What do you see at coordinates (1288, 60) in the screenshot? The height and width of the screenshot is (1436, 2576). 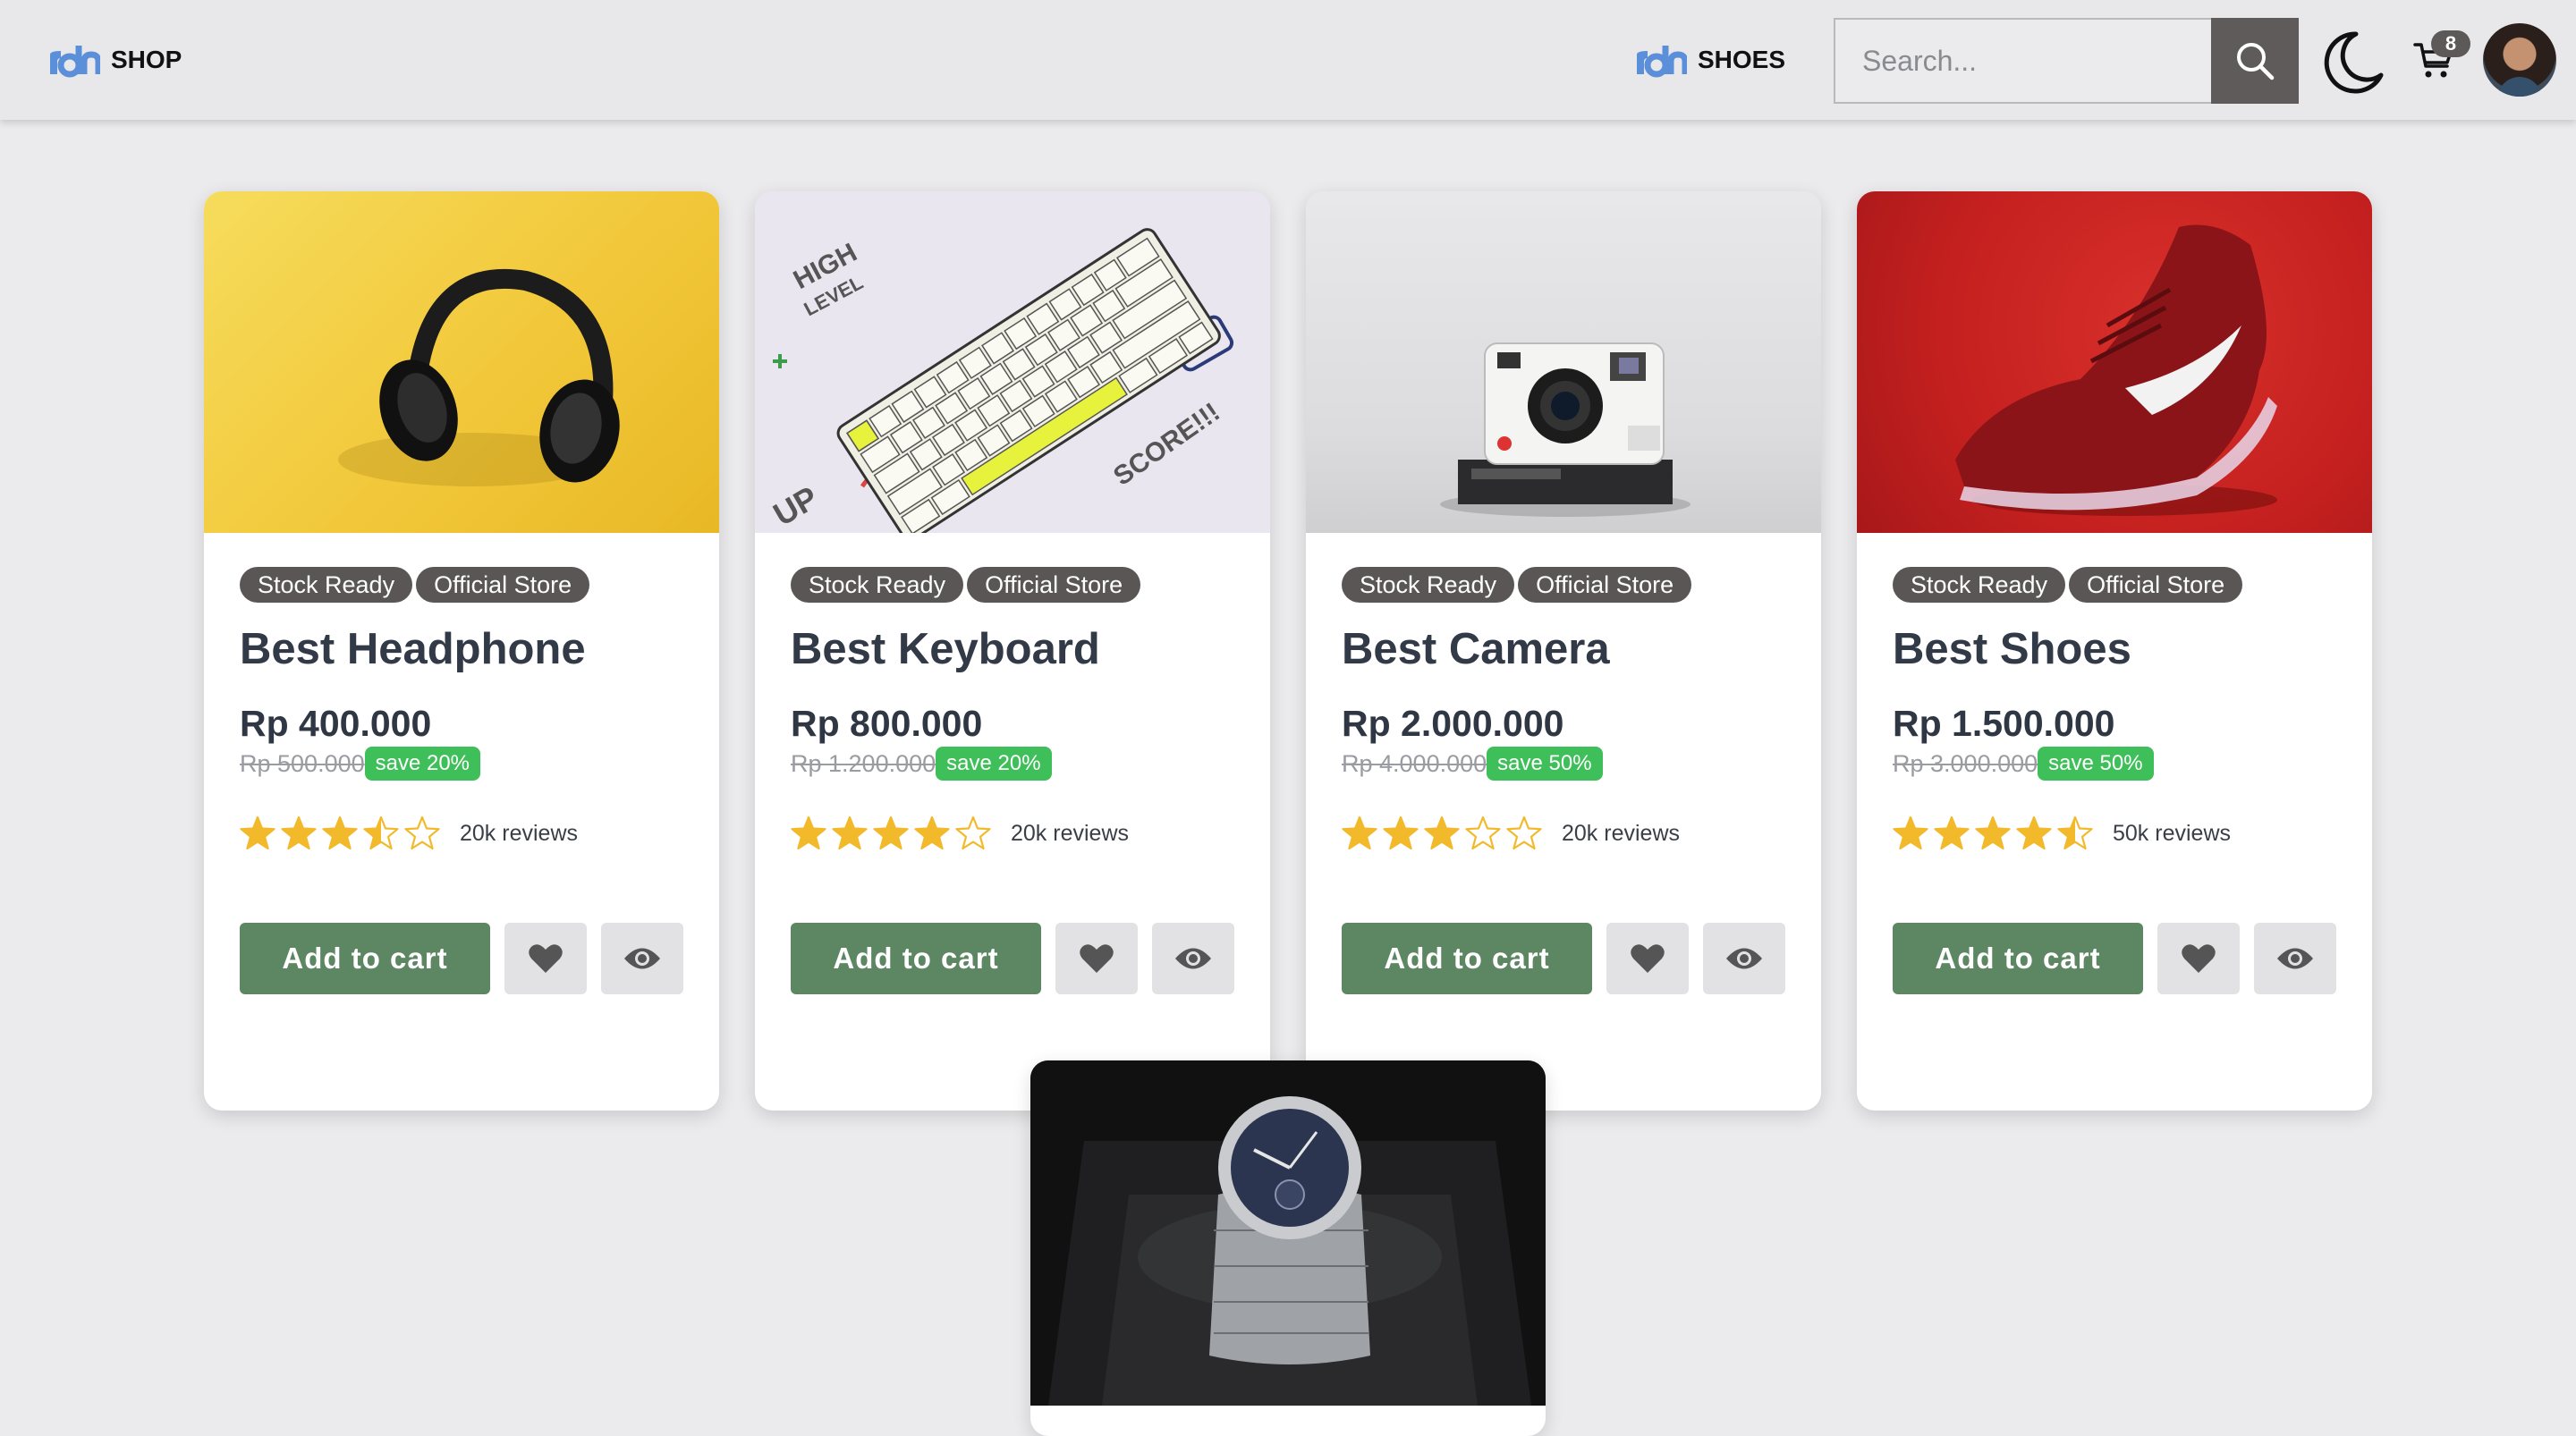 I see `navbar: SHOP SHOES 8` at bounding box center [1288, 60].